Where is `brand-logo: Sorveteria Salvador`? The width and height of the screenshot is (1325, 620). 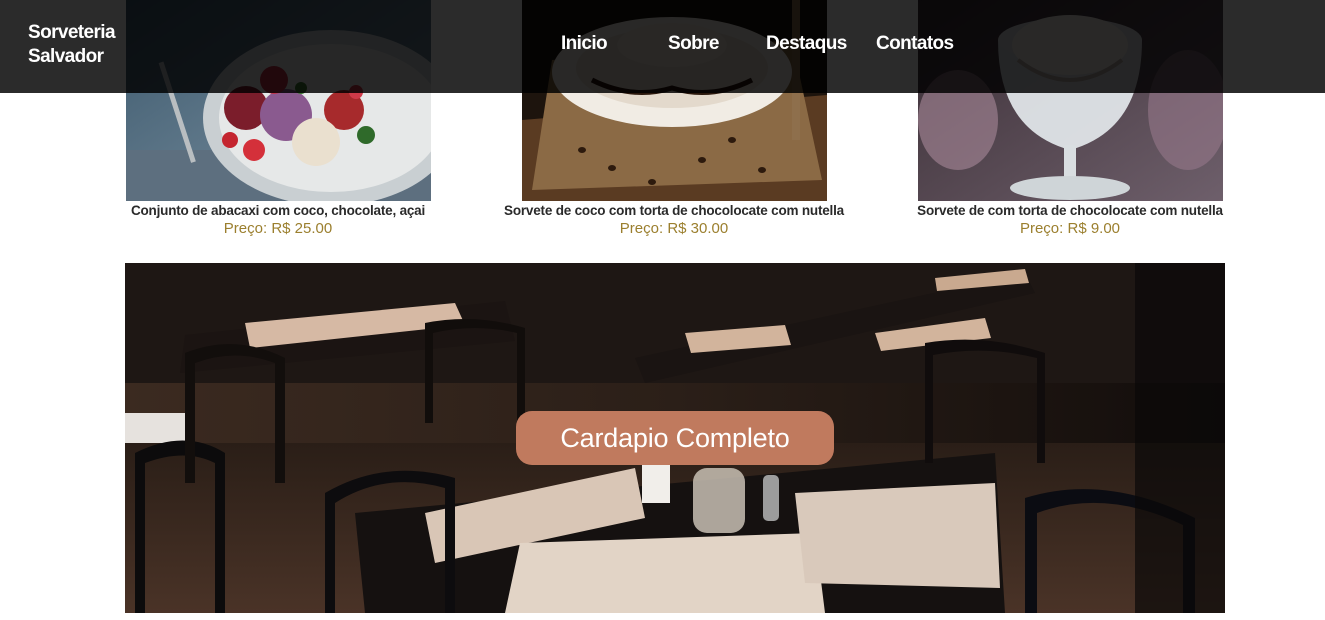
brand-logo: Sorveteria Salvador is located at coordinates (93, 45).